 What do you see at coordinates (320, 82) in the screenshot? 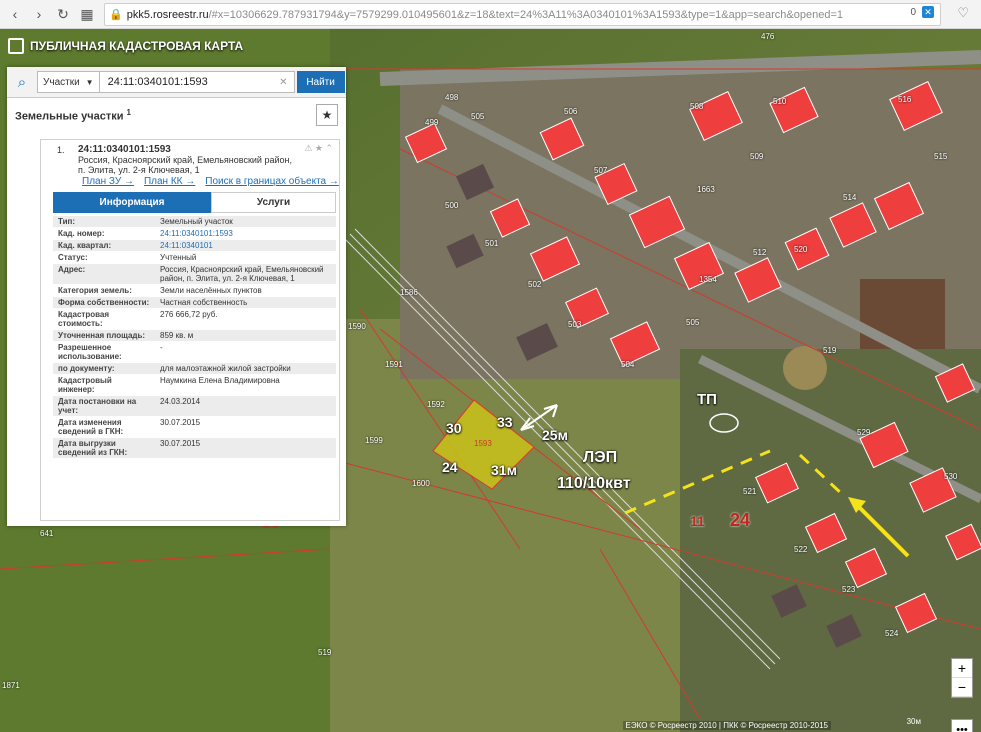
I see `find-button: Найти` at bounding box center [320, 82].